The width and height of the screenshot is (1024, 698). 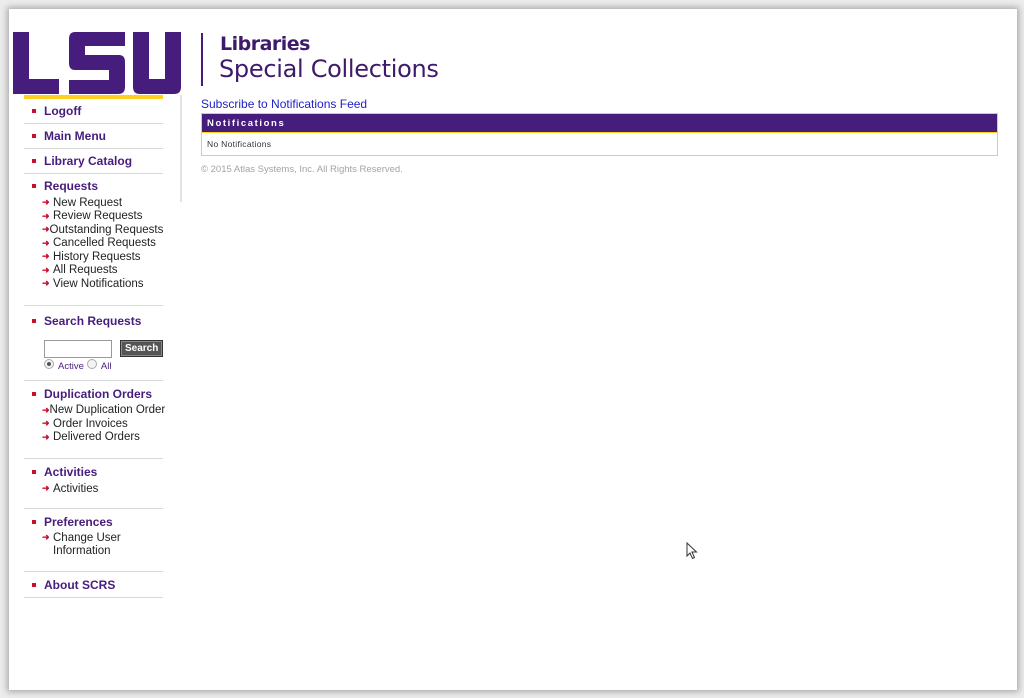 I want to click on sidebar-section-about: About SCRS, so click(x=93, y=585).